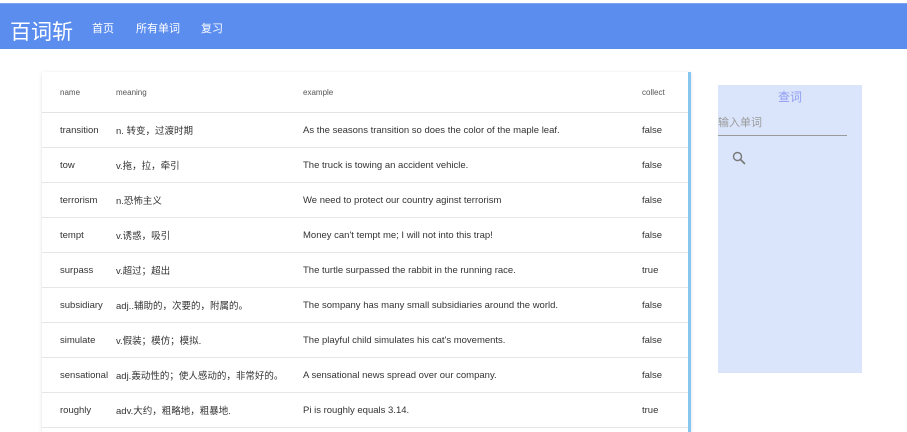 This screenshot has width=907, height=432. What do you see at coordinates (472, 92) in the screenshot?
I see `column-header-example: example` at bounding box center [472, 92].